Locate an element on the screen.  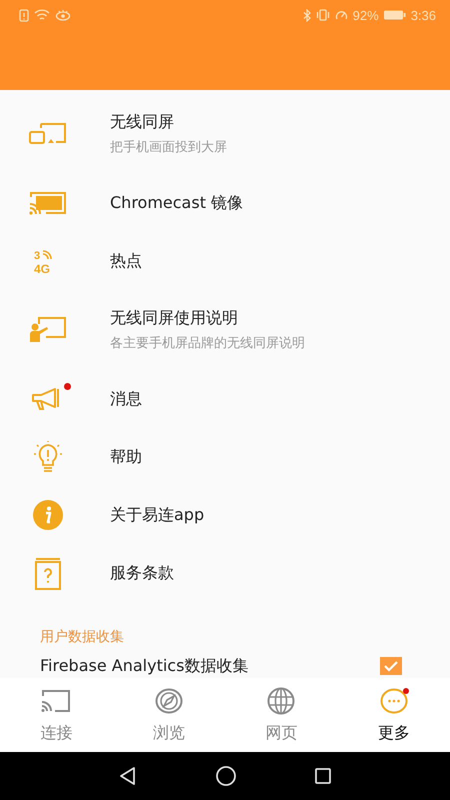
clock: 3:36 is located at coordinates (423, 15).